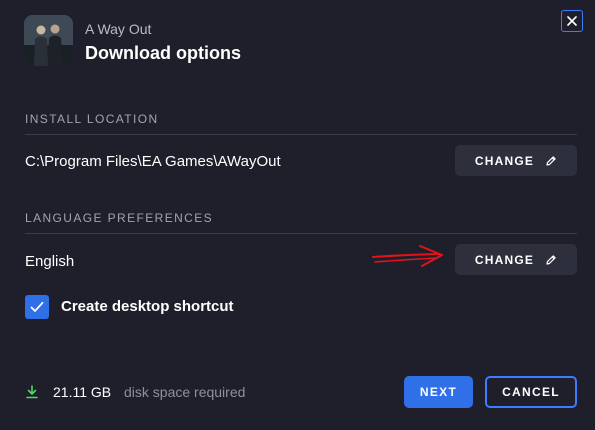 Image resolution: width=595 pixels, height=430 pixels. I want to click on install-location-heading: INSTALL LOCATION, so click(92, 119).